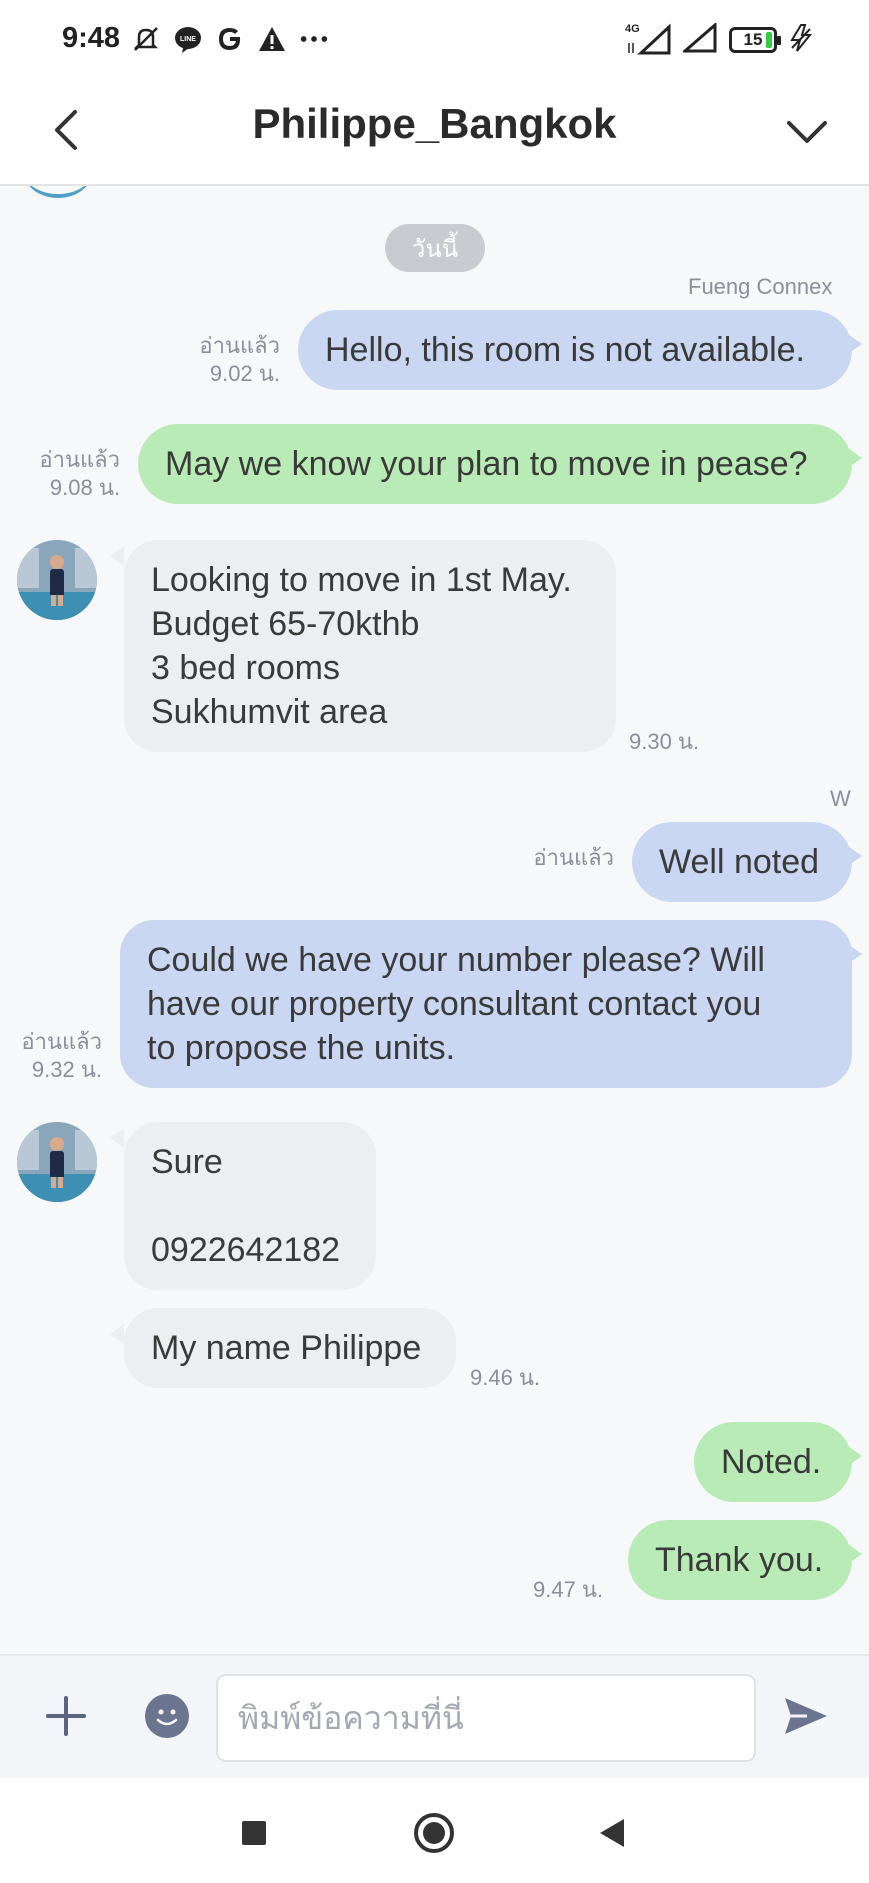 This screenshot has height=1883, width=869. What do you see at coordinates (505, 1377) in the screenshot?
I see `message-time: 9.46 น.` at bounding box center [505, 1377].